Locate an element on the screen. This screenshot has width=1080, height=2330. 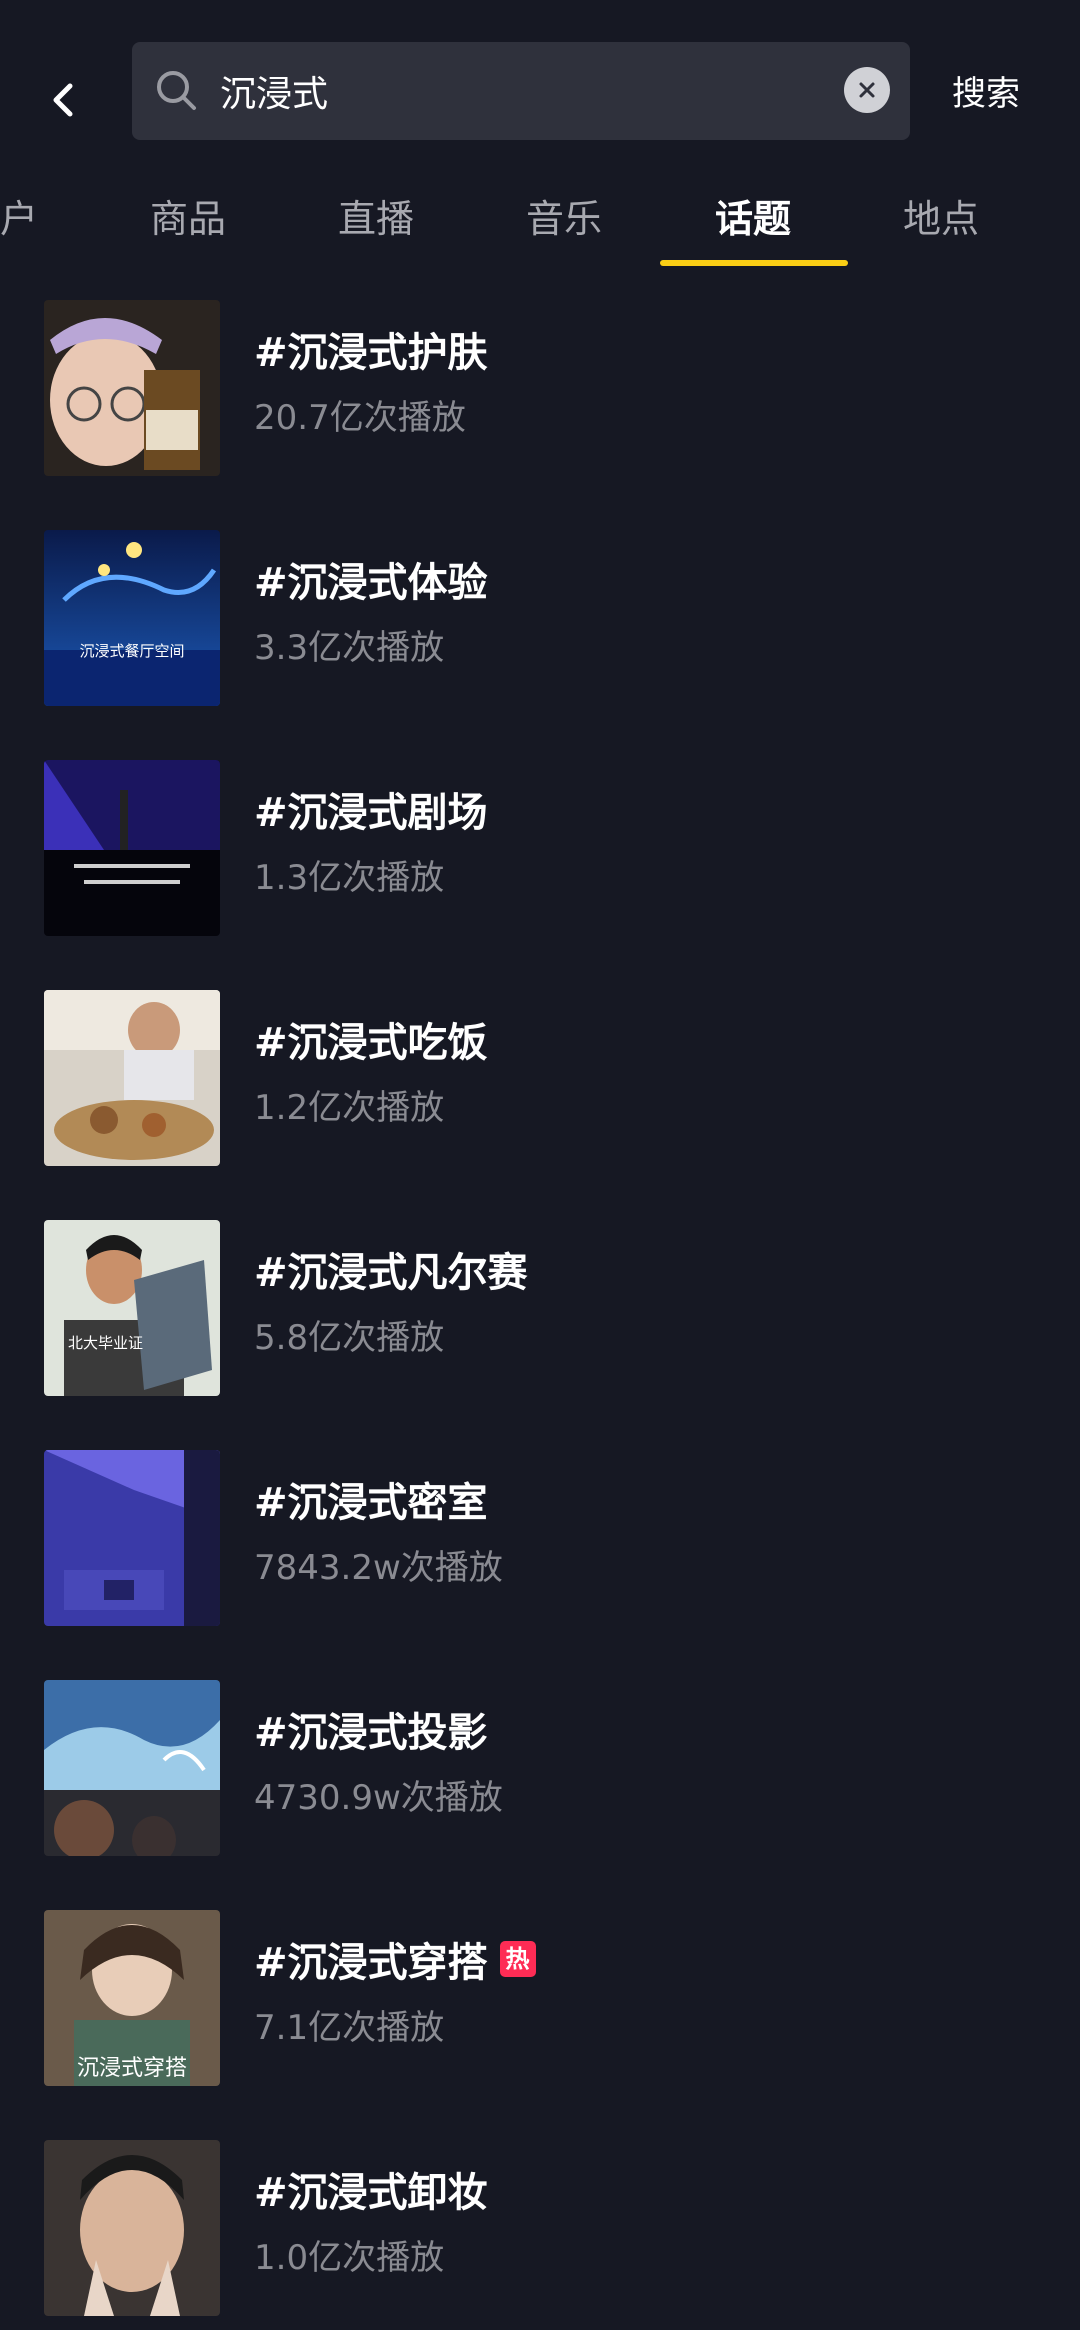
topic-title: #沉浸式穿搭 热 is located at coordinates (395, 1959).